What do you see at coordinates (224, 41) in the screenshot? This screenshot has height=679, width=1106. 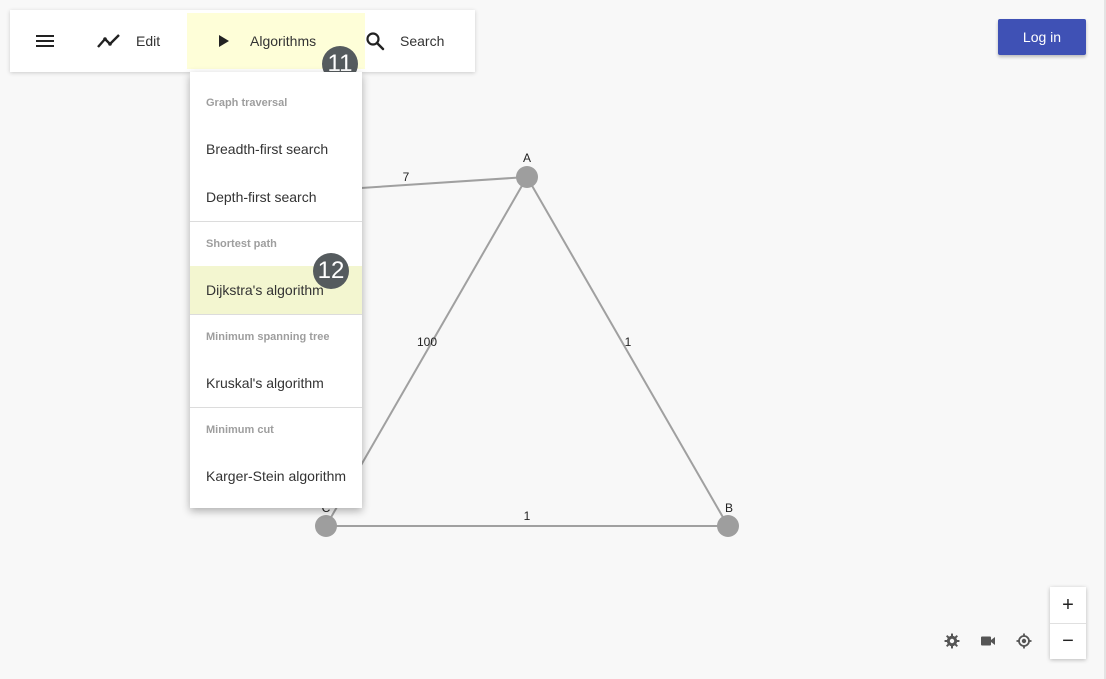 I see `play-icon` at bounding box center [224, 41].